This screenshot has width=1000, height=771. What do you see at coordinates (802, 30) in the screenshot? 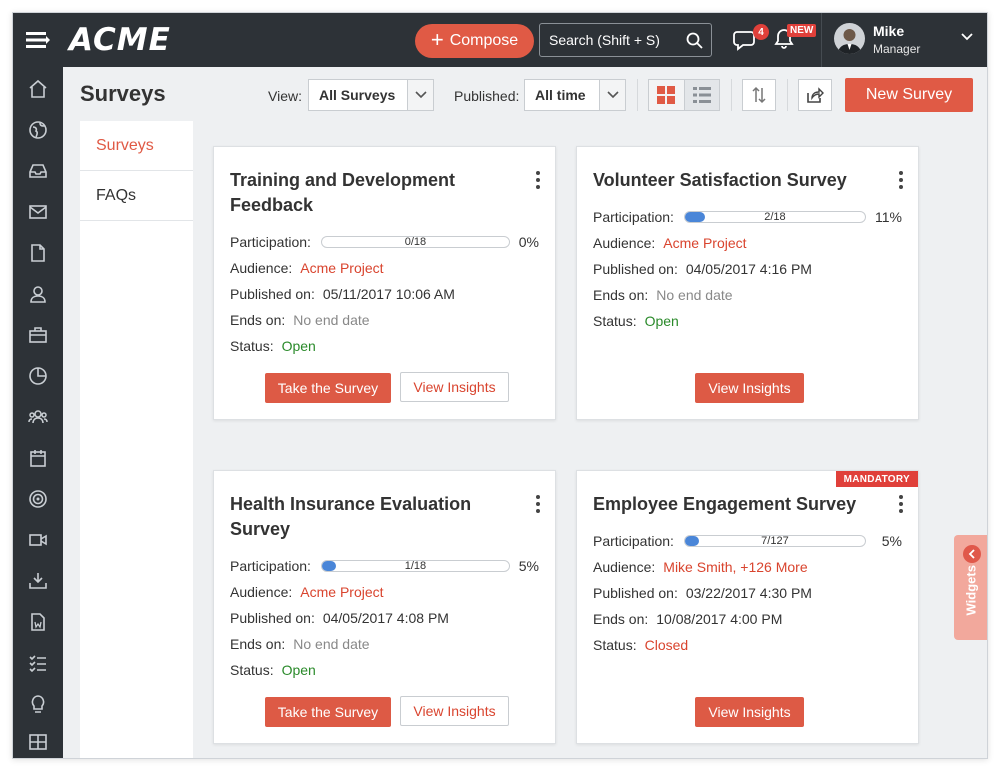
I see `notification-new-badge: NEW` at bounding box center [802, 30].